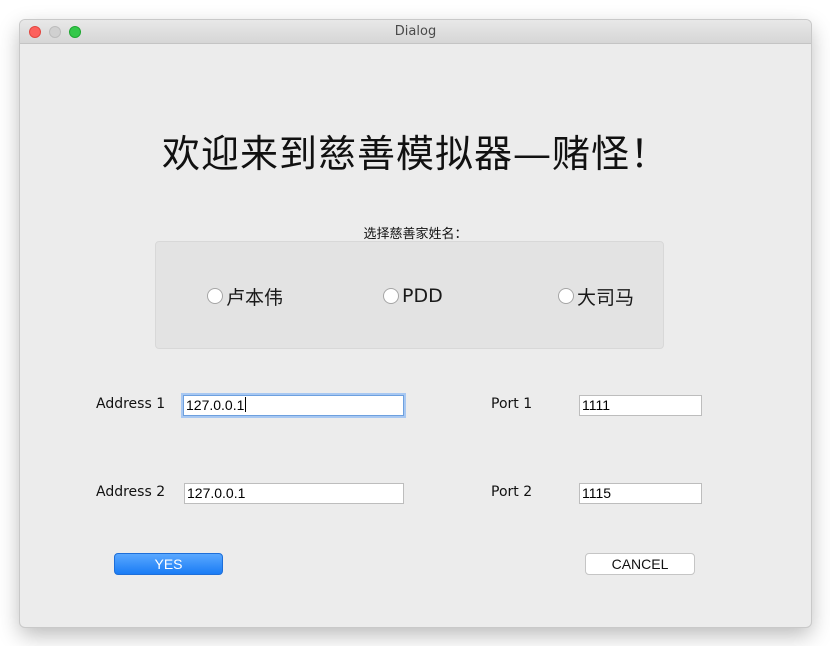 This screenshot has height=646, width=830. I want to click on select-philanthropist-label: 选择慈善家姓名：, so click(415, 234).